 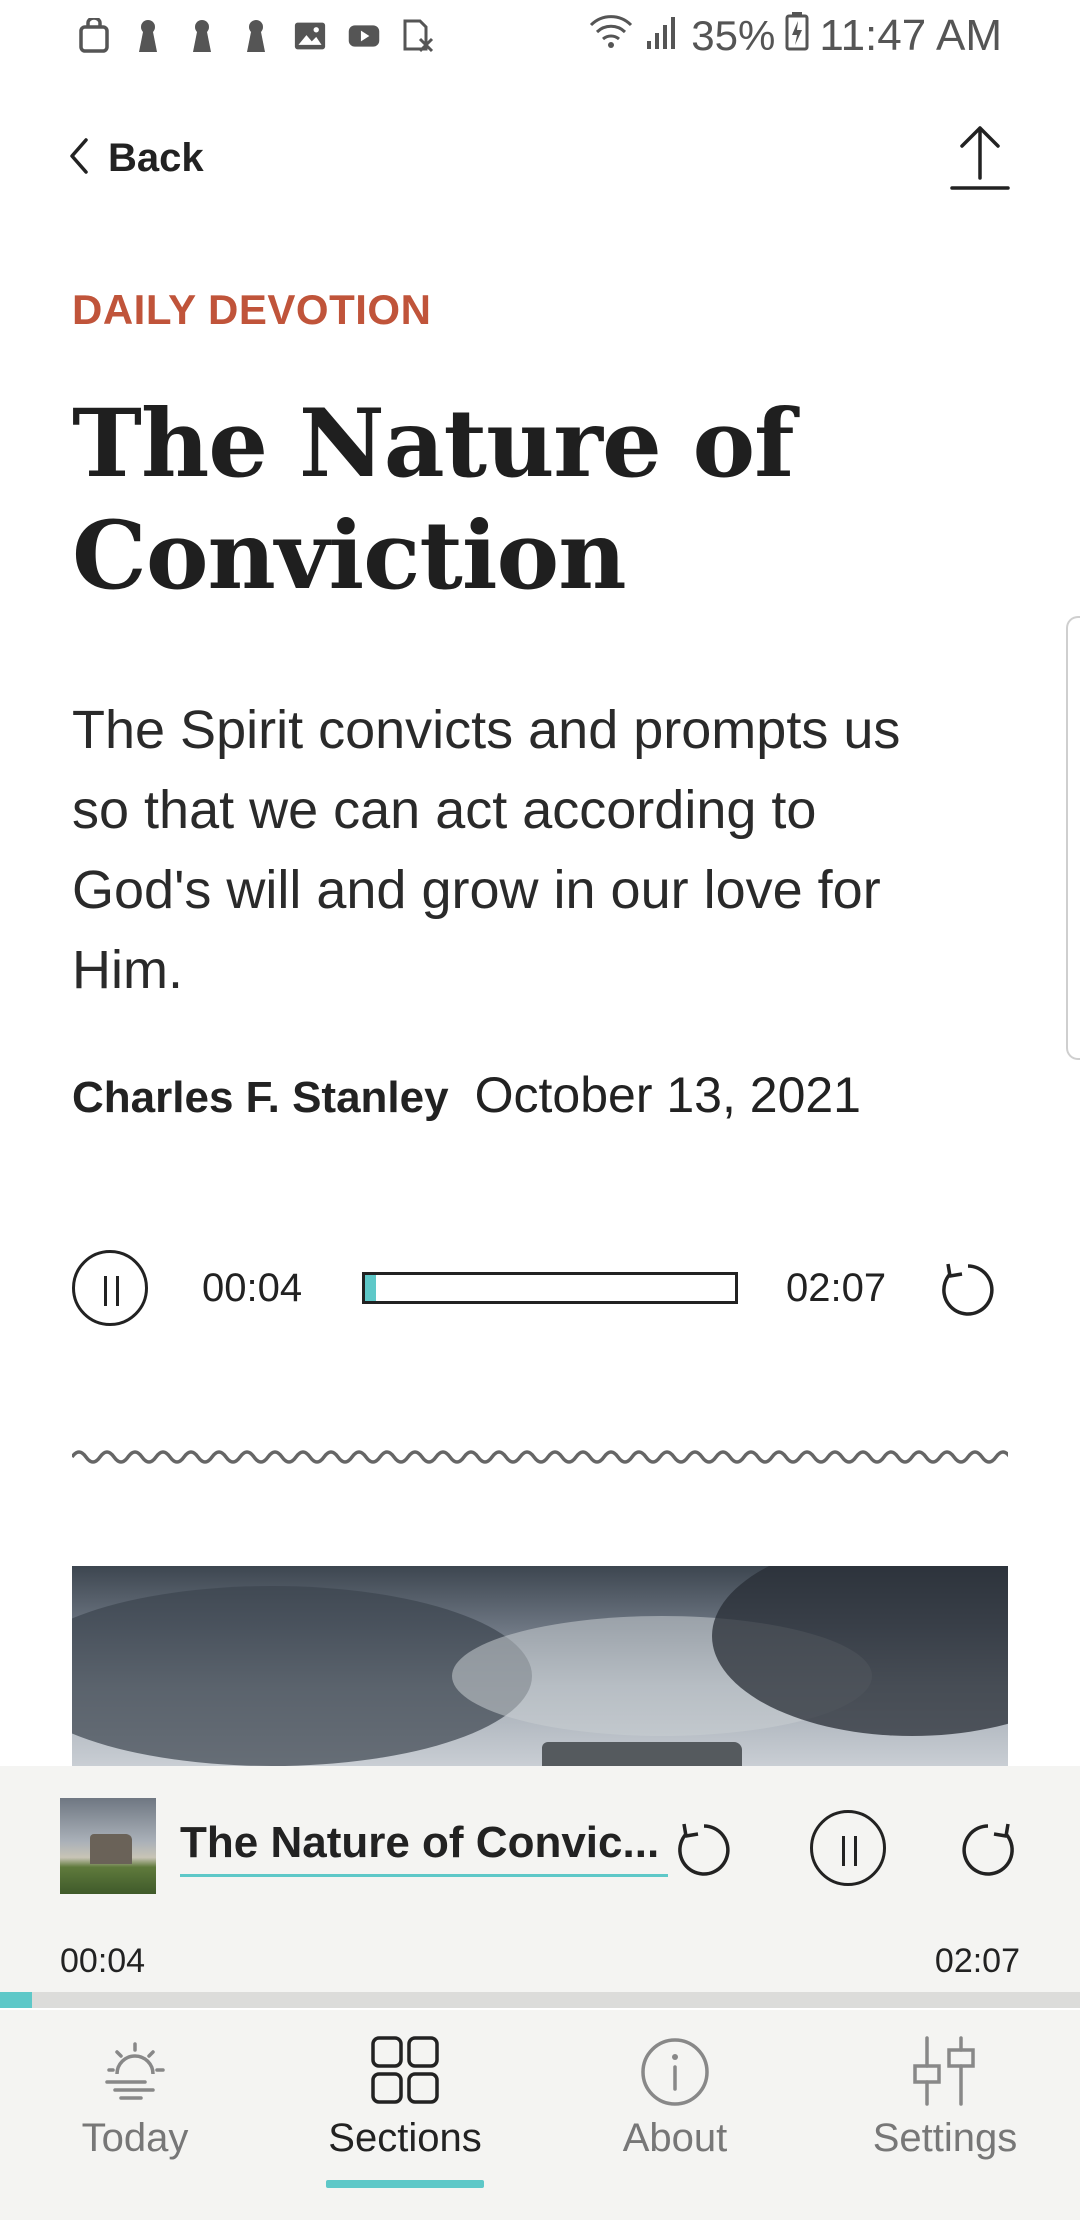 I want to click on back-button: Back, so click(x=135, y=158).